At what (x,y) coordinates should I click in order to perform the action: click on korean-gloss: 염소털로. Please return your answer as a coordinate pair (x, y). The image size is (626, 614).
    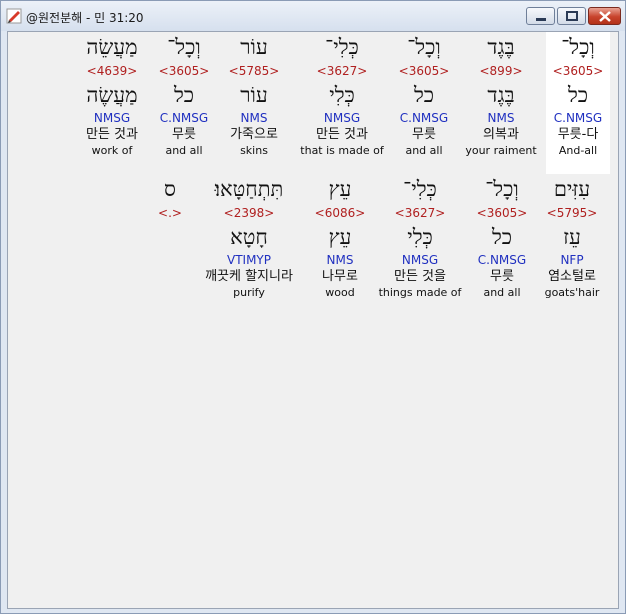
    Looking at the image, I should click on (572, 276).